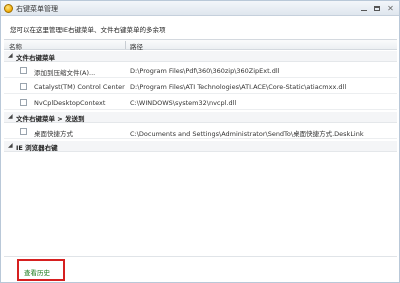 Image resolution: width=400 pixels, height=283 pixels. I want to click on item-name: 桌面快捷方式, so click(53, 134).